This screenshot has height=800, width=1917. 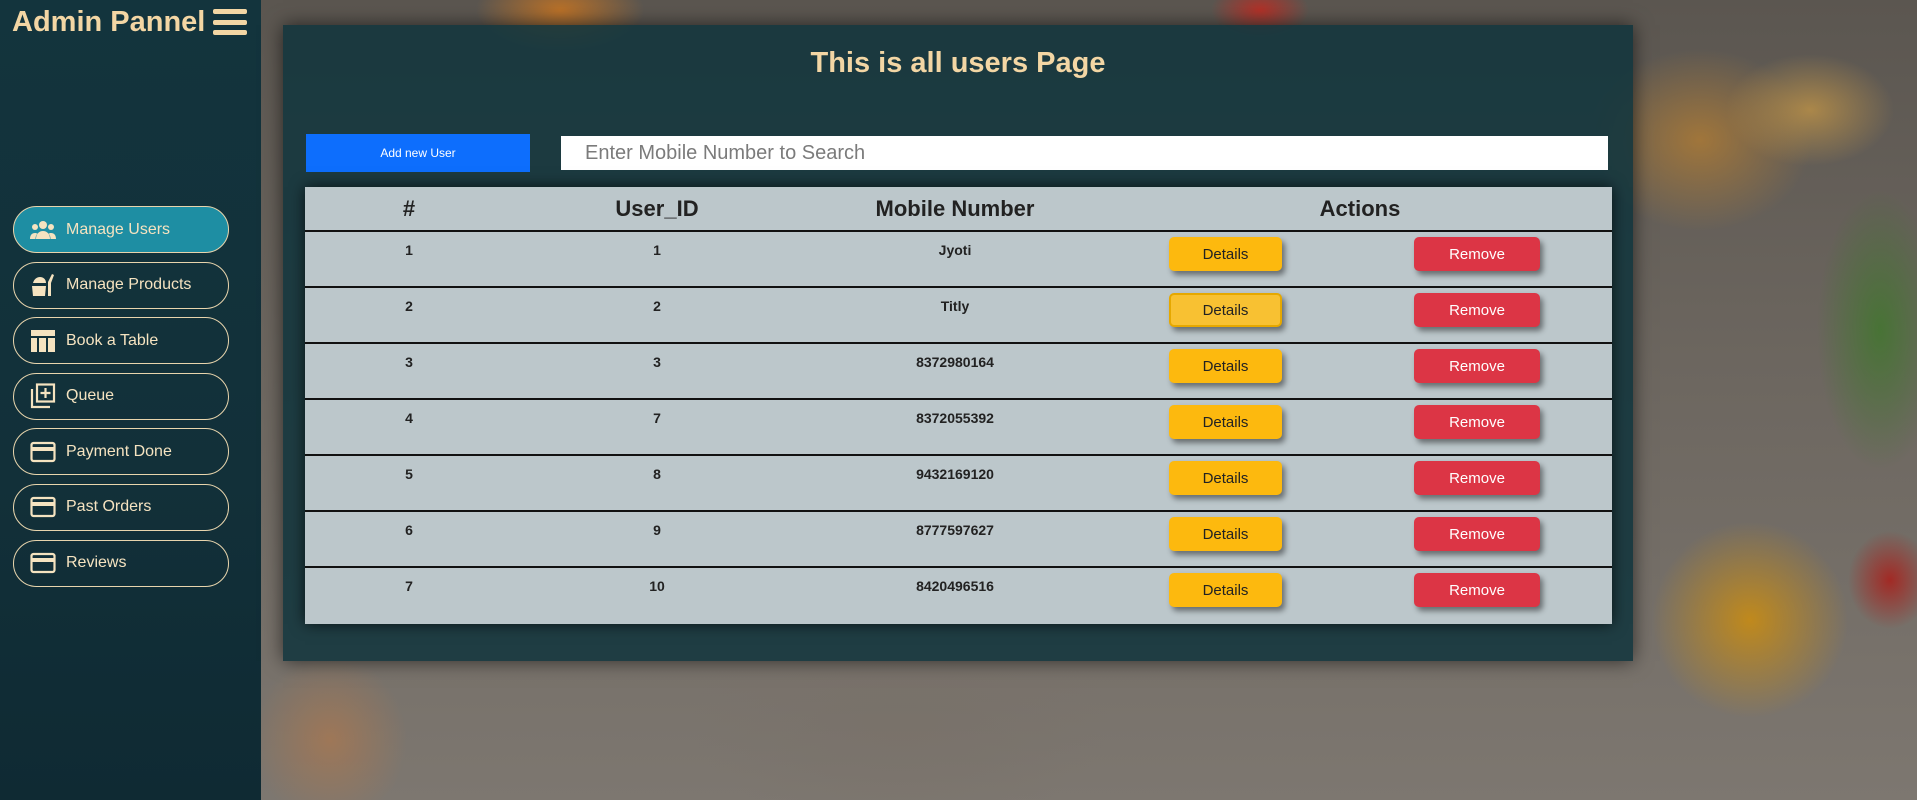 What do you see at coordinates (409, 474) in the screenshot?
I see `row-index: 5` at bounding box center [409, 474].